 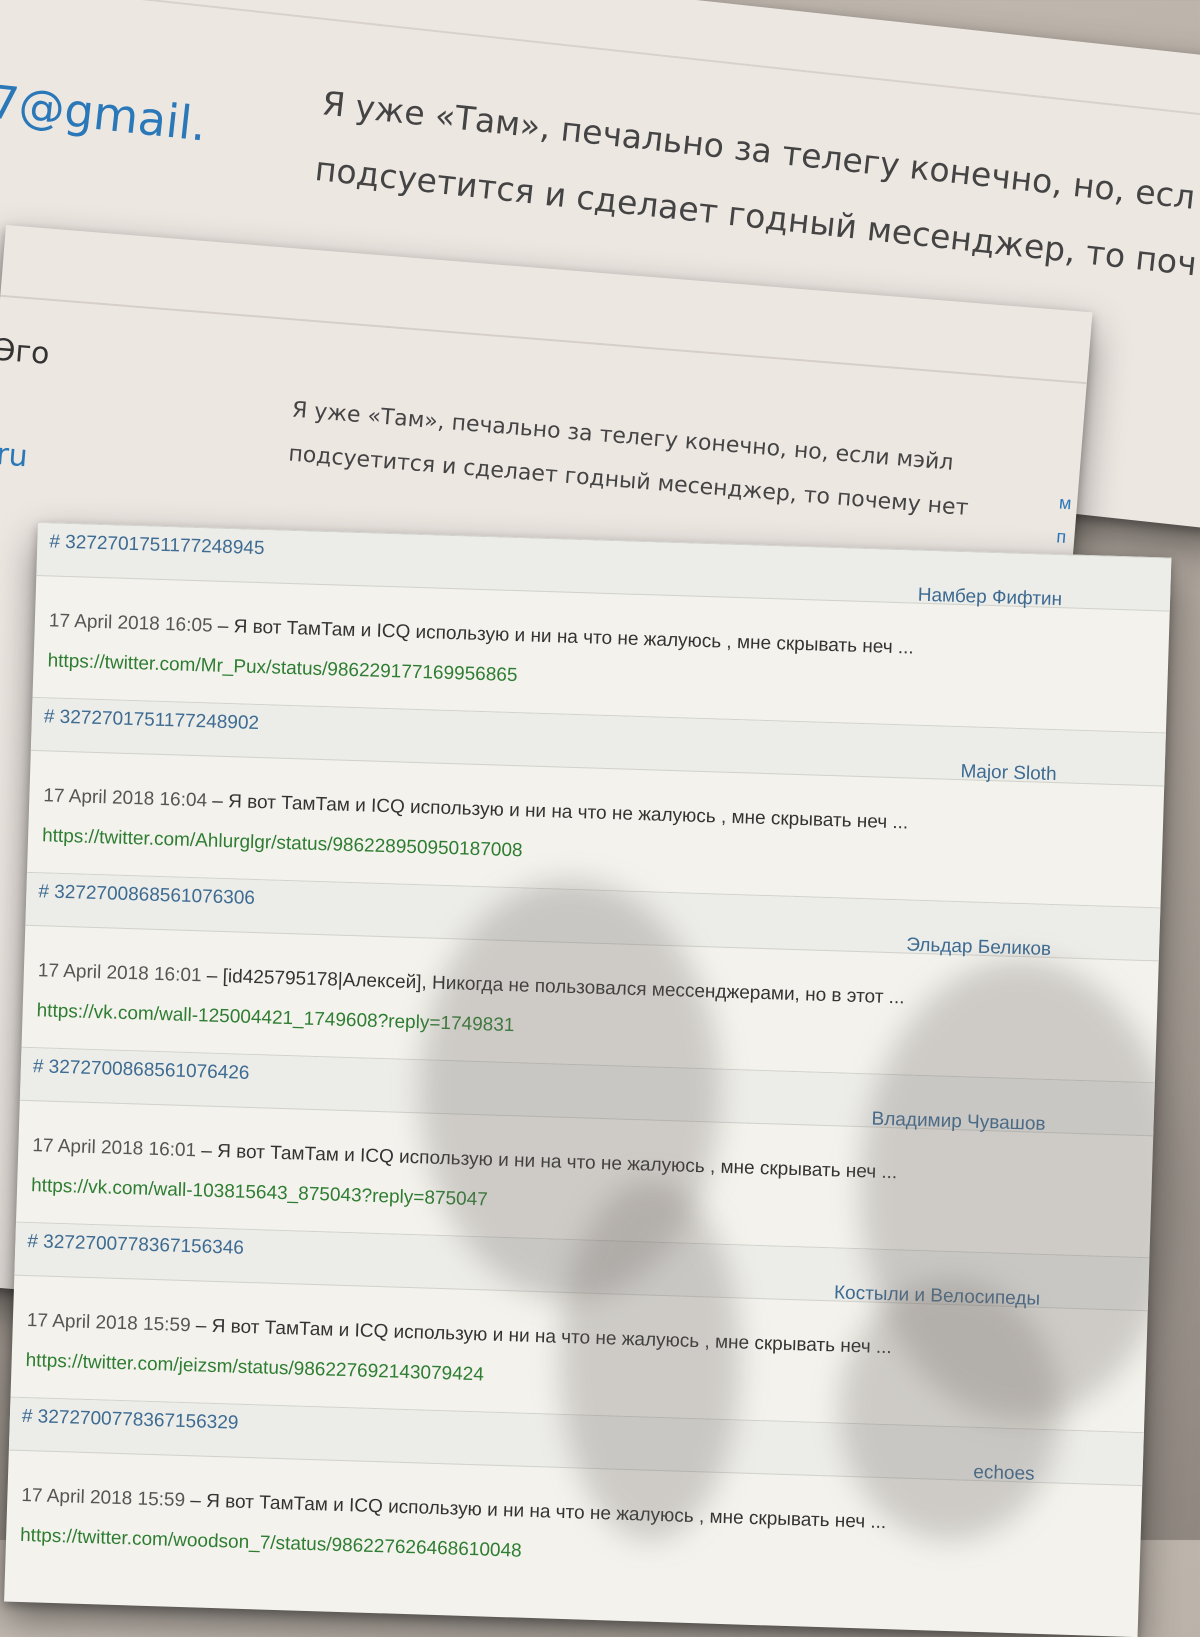 What do you see at coordinates (1008, 773) in the screenshot?
I see `entry-author-link: Major Sloth` at bounding box center [1008, 773].